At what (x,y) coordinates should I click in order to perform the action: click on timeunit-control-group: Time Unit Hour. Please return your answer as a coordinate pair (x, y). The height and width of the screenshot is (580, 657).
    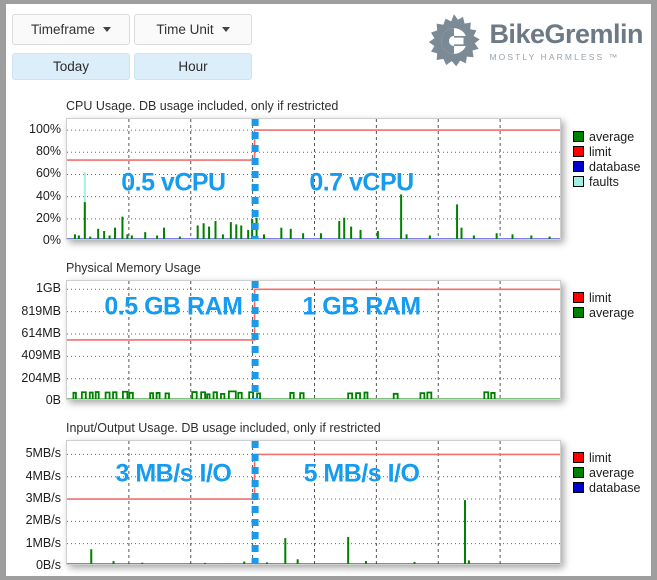
    Looking at the image, I should click on (193, 47).